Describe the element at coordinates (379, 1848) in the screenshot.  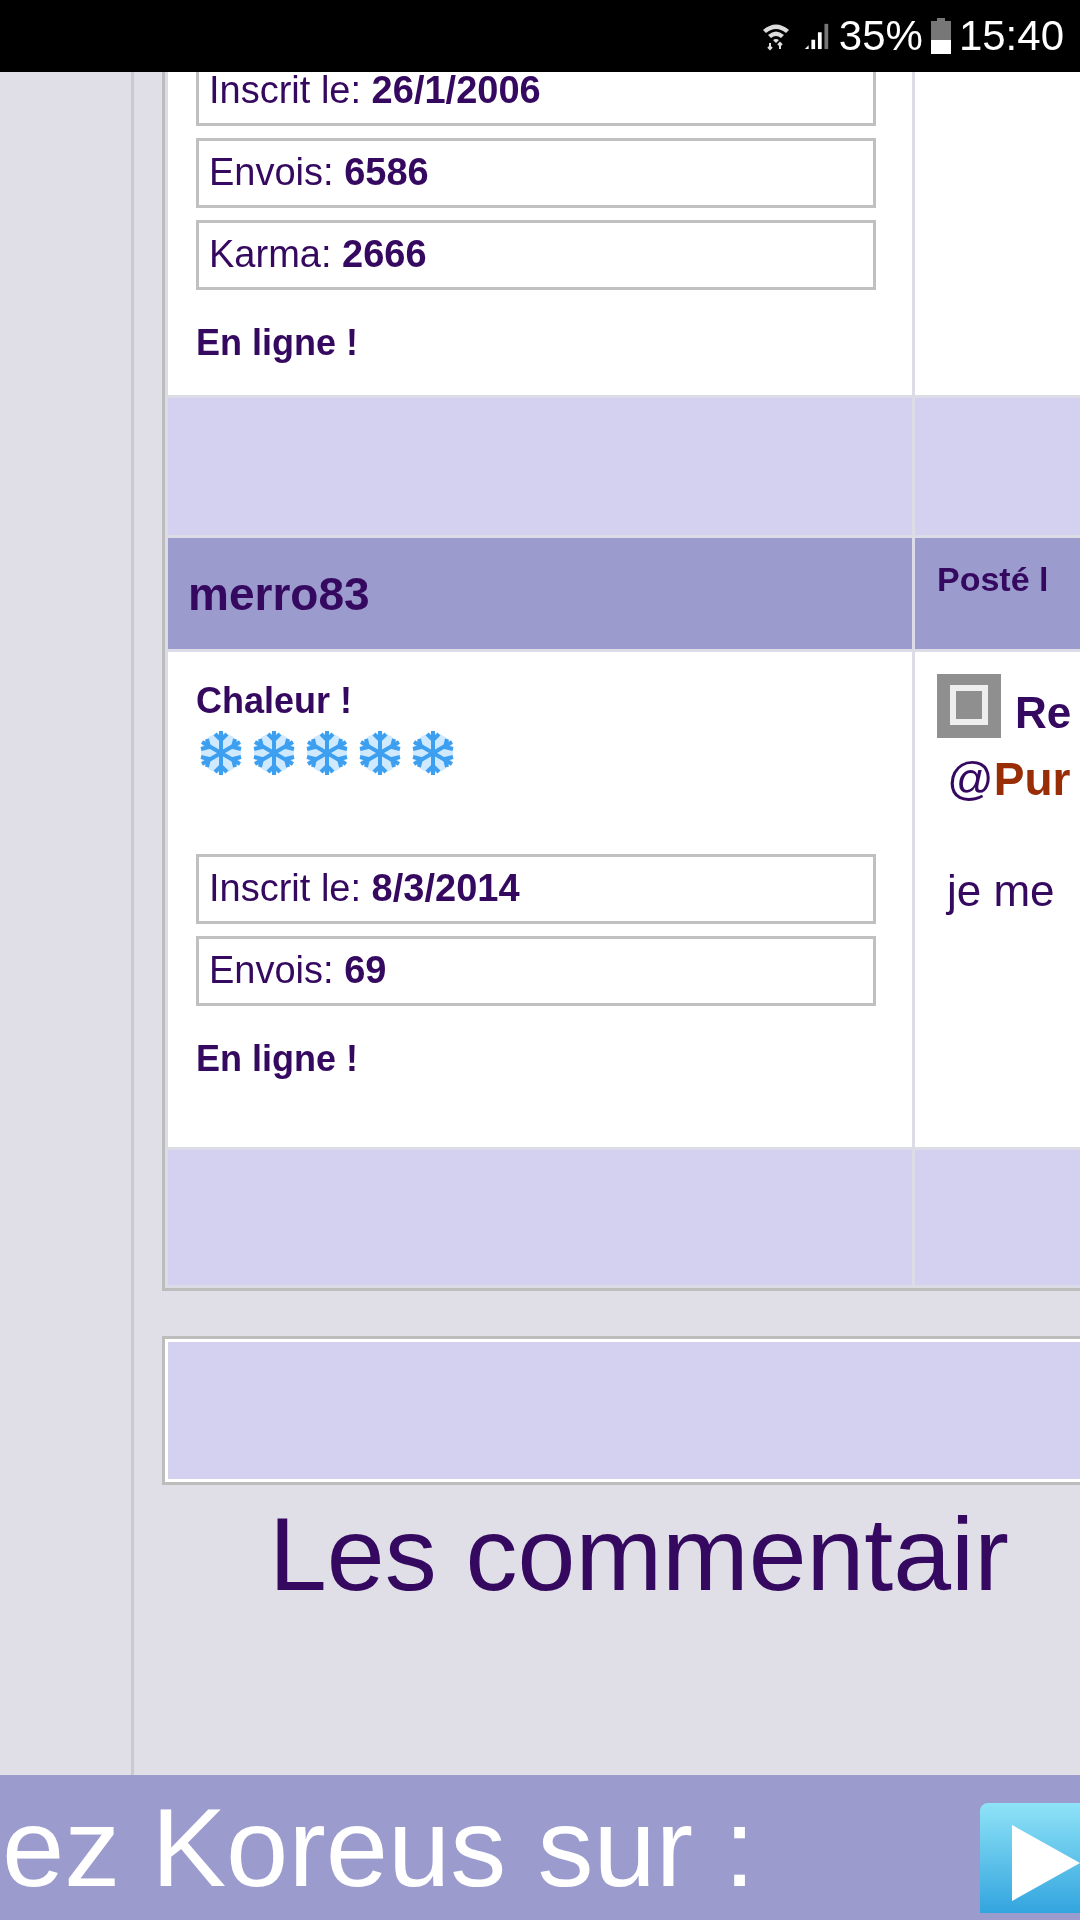
I see `banner-text: ez Koreus sur :` at that location.